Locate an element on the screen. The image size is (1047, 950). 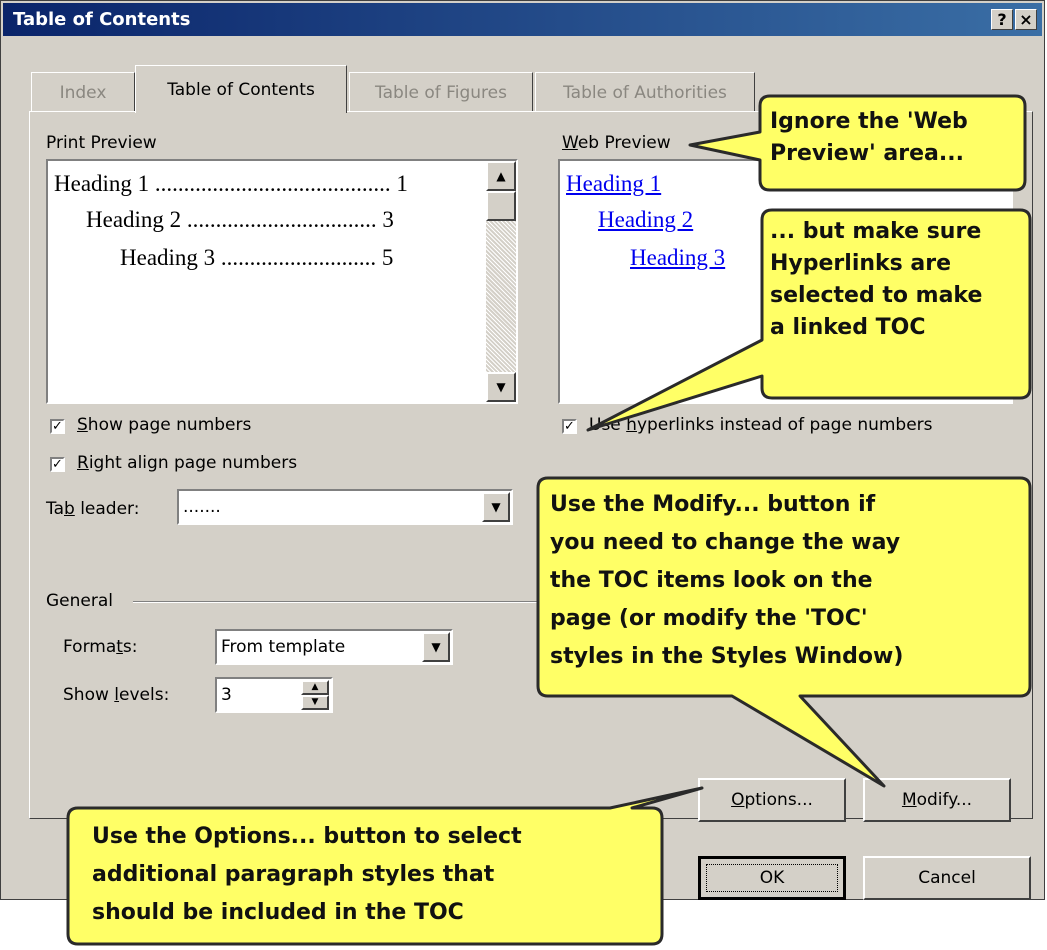
tab-table-of-contents: Table of Contents is located at coordinates (241, 89).